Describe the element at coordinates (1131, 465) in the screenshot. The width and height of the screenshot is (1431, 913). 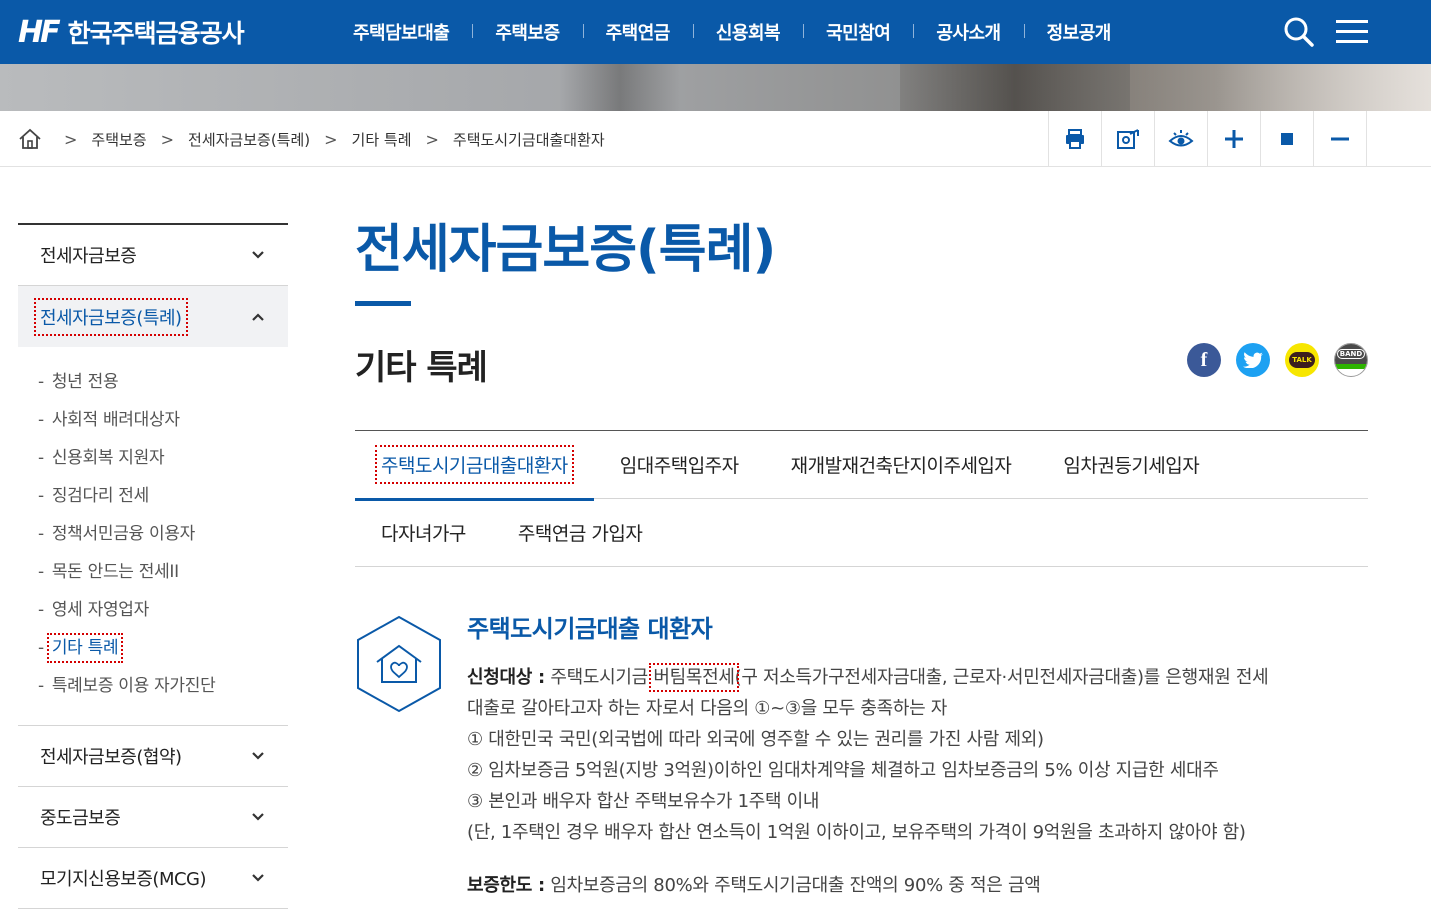
I see `tab-lease-registration-tenant: 임차권등기세입자` at that location.